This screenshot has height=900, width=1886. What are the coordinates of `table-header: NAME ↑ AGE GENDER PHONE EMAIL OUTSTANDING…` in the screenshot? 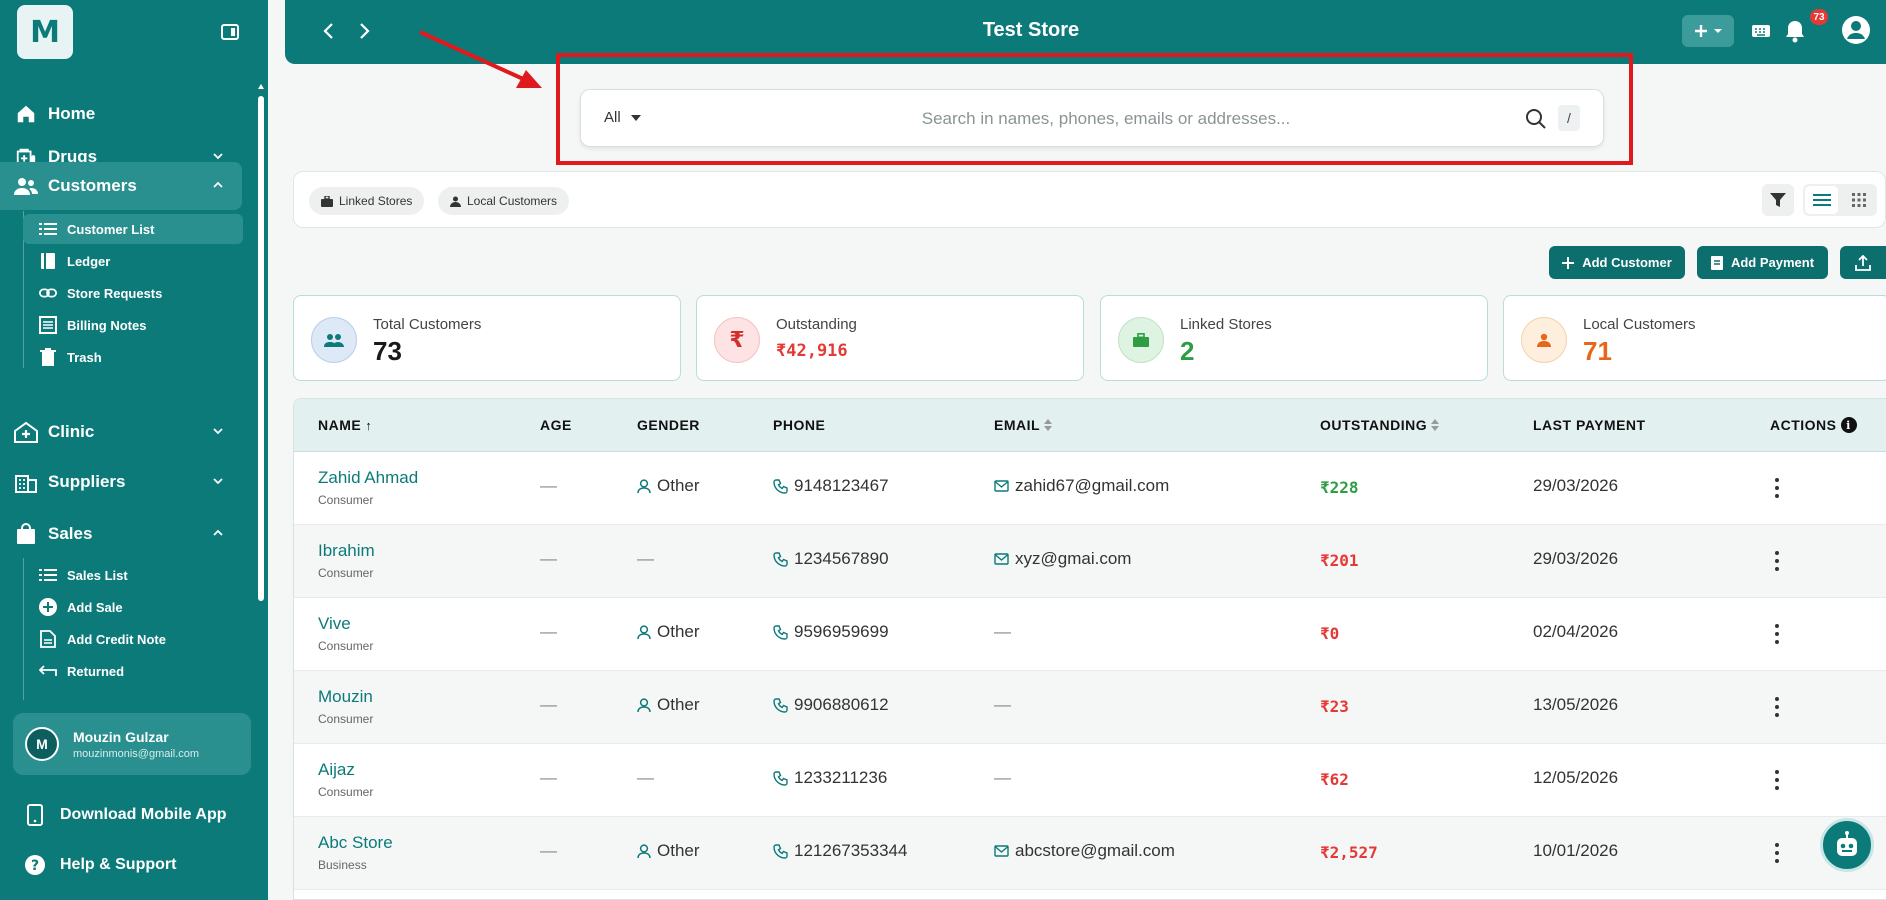 It's located at (1090, 425).